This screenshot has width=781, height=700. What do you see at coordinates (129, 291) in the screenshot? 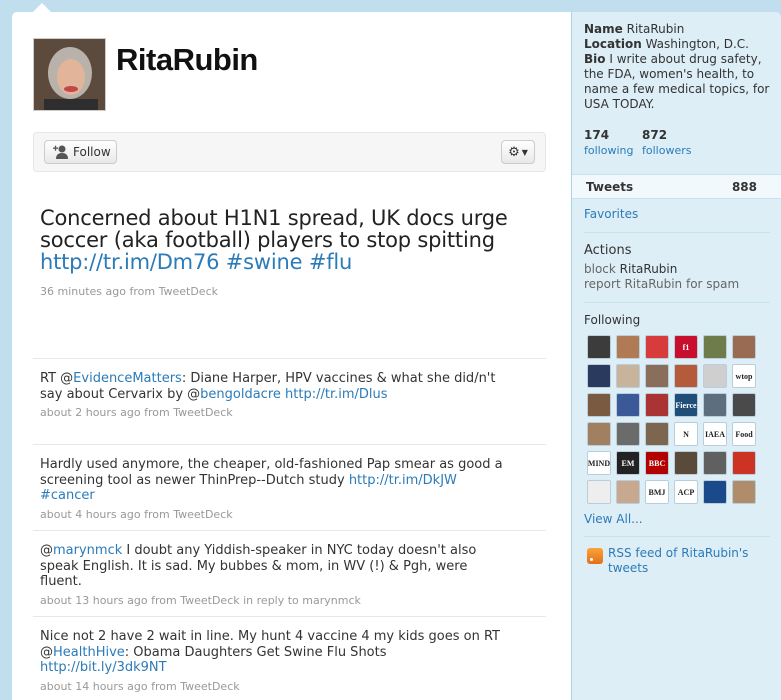
I see `latest-tweet-meta: 36 minutes ago from TweetDeck` at bounding box center [129, 291].